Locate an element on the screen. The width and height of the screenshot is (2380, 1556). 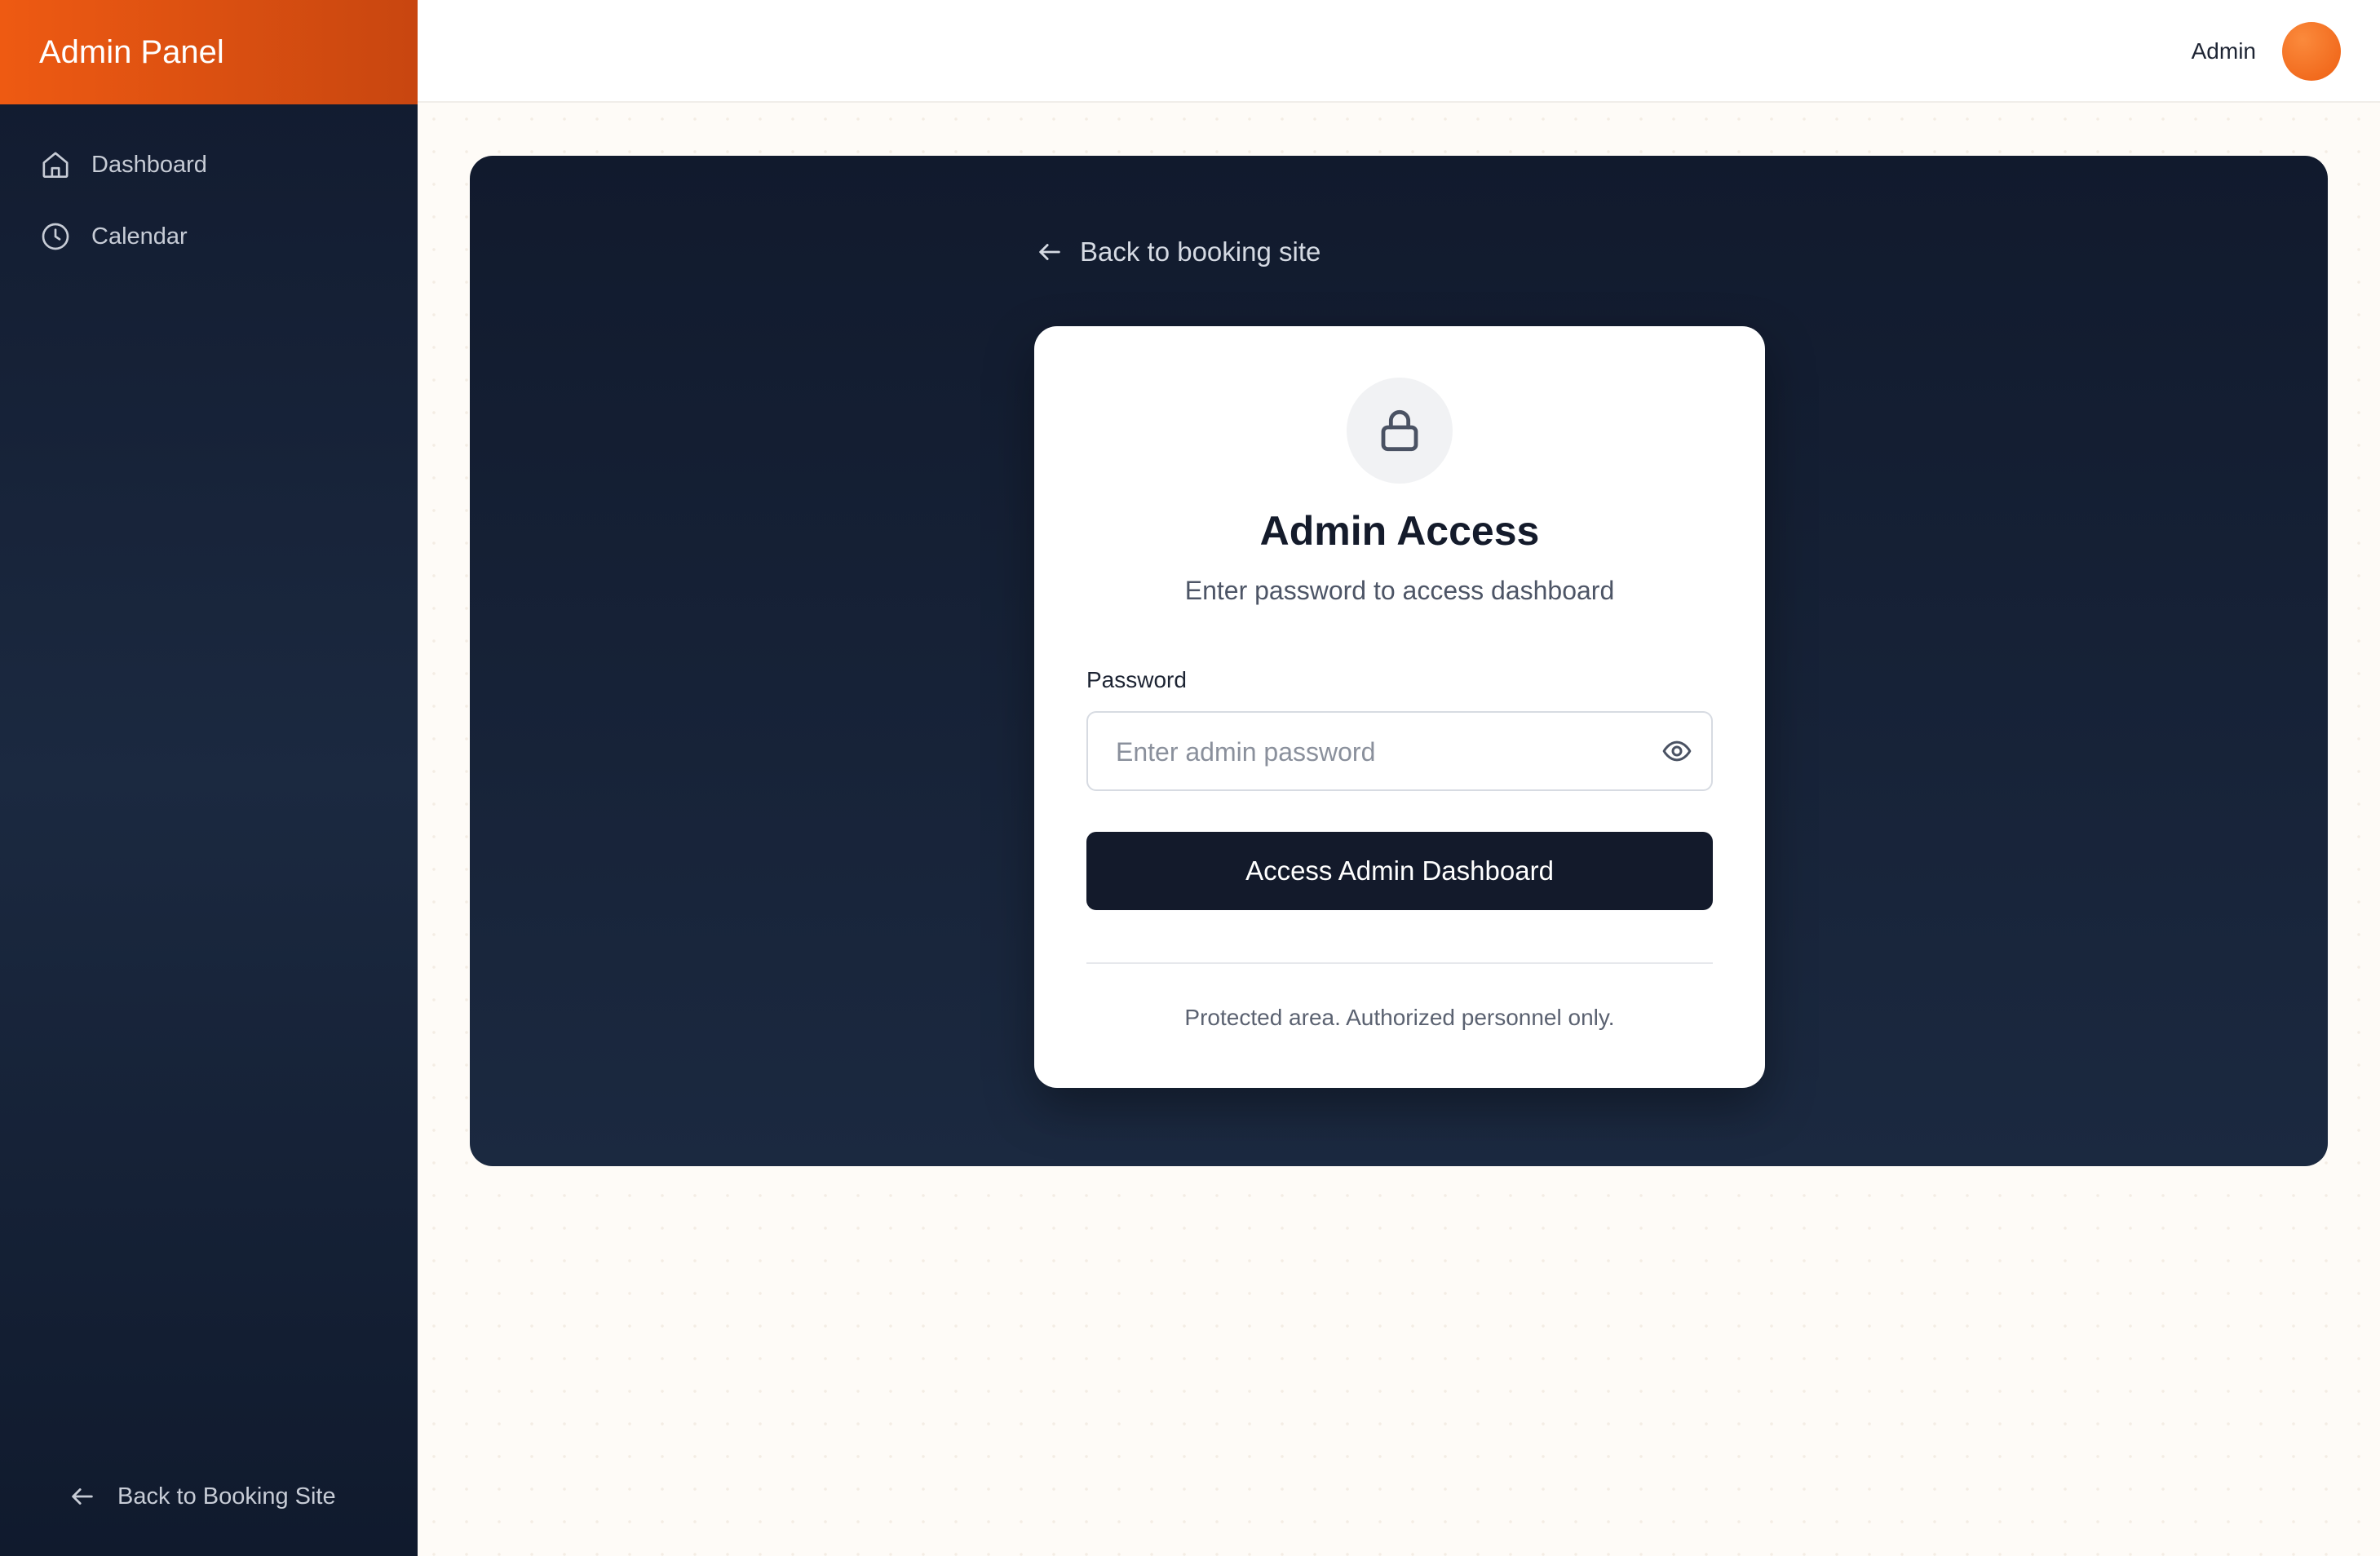
lock-badge is located at coordinates (1400, 431).